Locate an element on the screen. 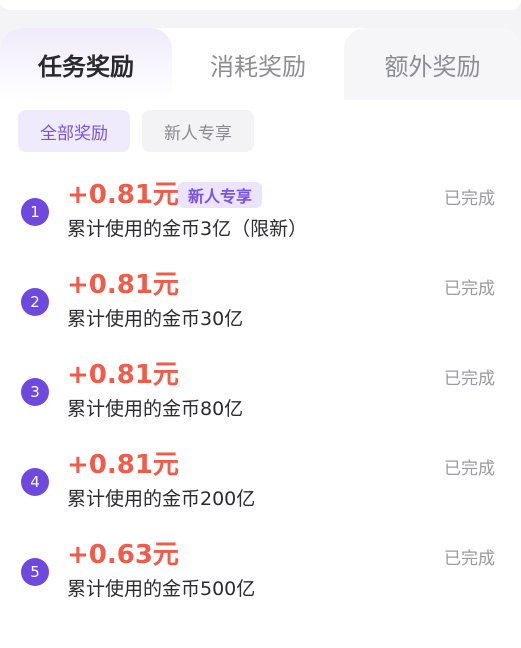 The width and height of the screenshot is (521, 648). filter-new-user: 新人专享 is located at coordinates (198, 131).